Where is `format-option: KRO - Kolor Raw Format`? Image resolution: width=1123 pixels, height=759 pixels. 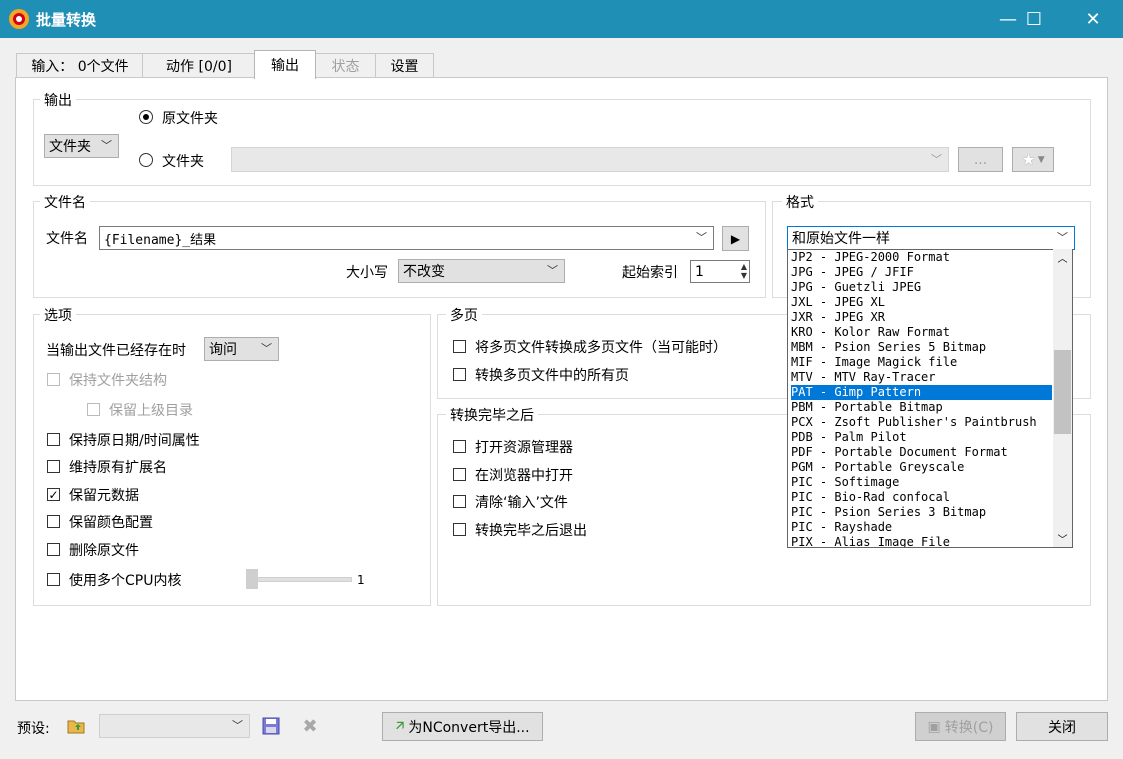 format-option: KRO - Kolor Raw Format is located at coordinates (921, 332).